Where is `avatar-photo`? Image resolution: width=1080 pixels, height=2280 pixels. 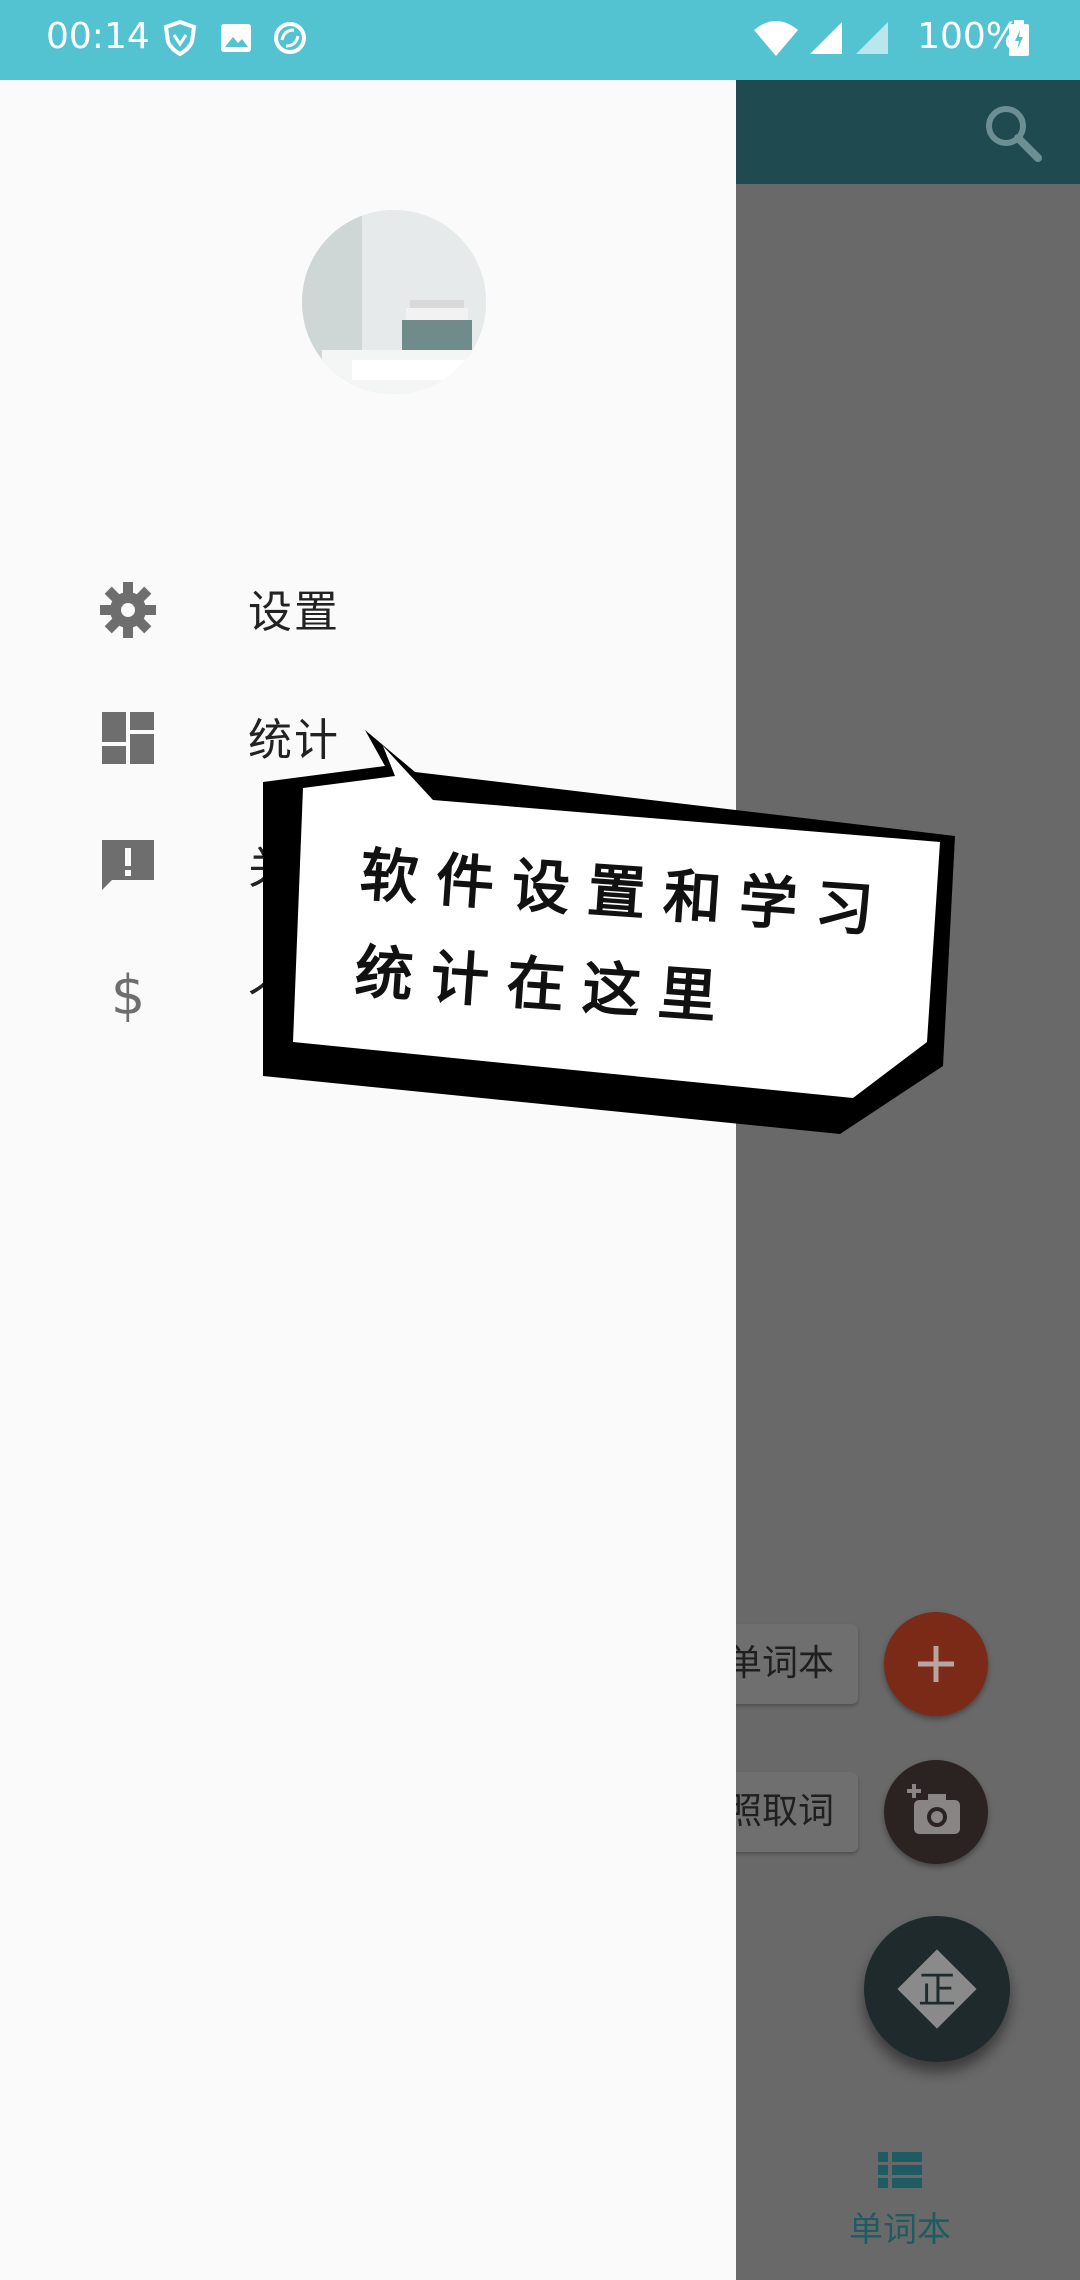
avatar-photo is located at coordinates (394, 302).